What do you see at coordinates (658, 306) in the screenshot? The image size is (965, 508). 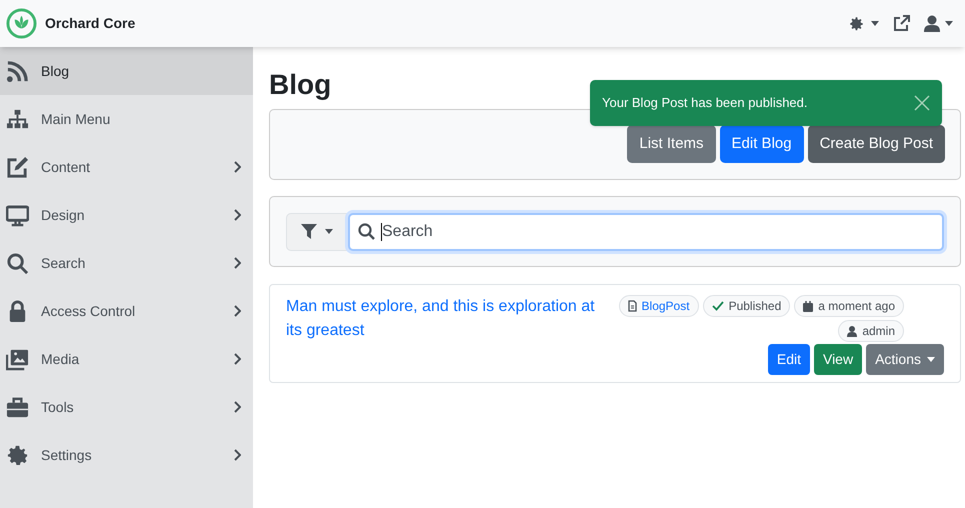 I see `badge: BlogPost` at bounding box center [658, 306].